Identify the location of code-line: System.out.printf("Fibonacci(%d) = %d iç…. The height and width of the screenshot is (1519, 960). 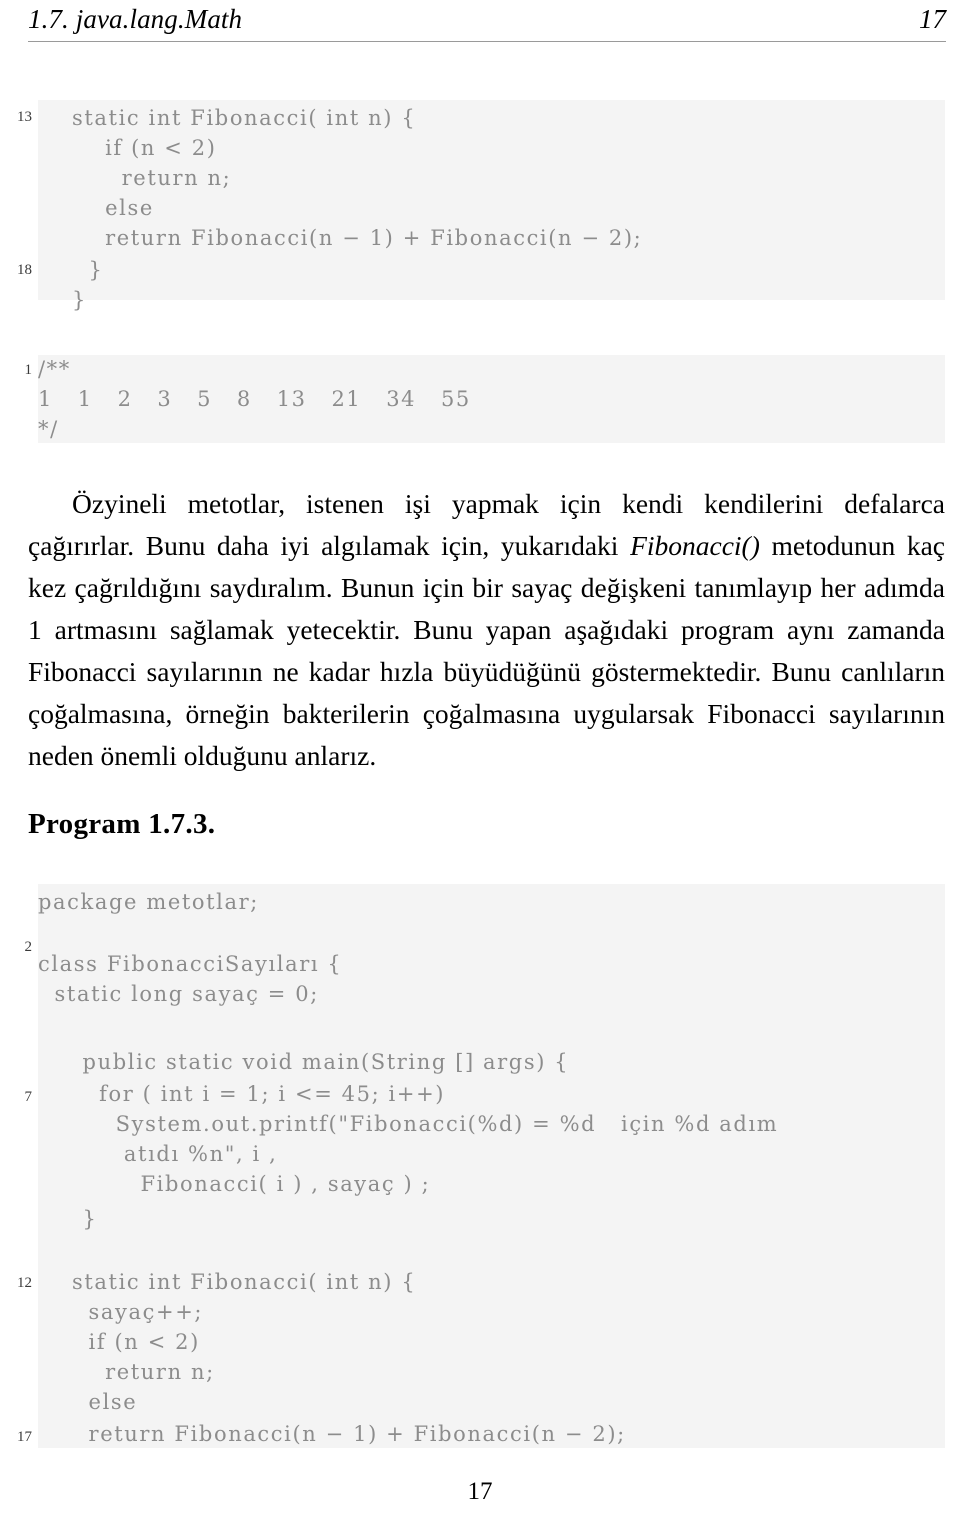
(422, 1124).